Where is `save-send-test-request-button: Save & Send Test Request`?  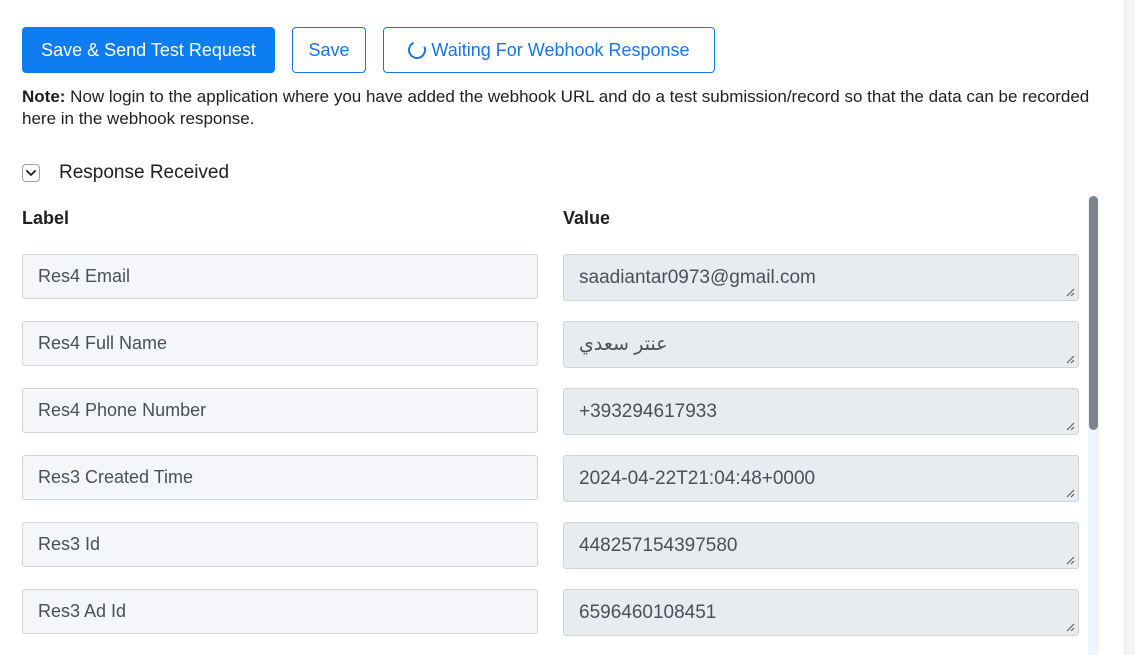 save-send-test-request-button: Save & Send Test Request is located at coordinates (148, 50).